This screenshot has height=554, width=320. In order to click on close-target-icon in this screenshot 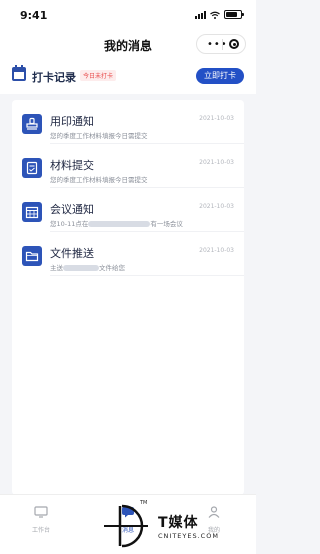, I will do `click(234, 44)`.